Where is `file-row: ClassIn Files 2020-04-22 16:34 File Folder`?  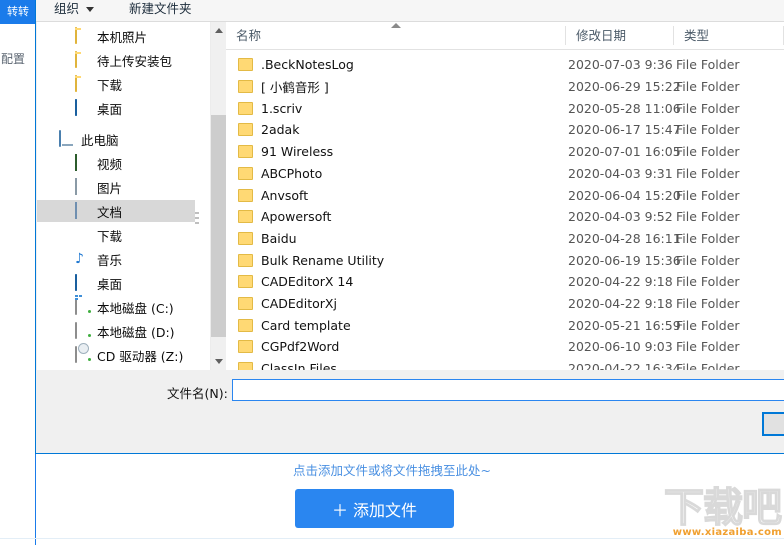
file-row: ClassIn Files 2020-04-22 16:34 File Folder is located at coordinates (505, 364).